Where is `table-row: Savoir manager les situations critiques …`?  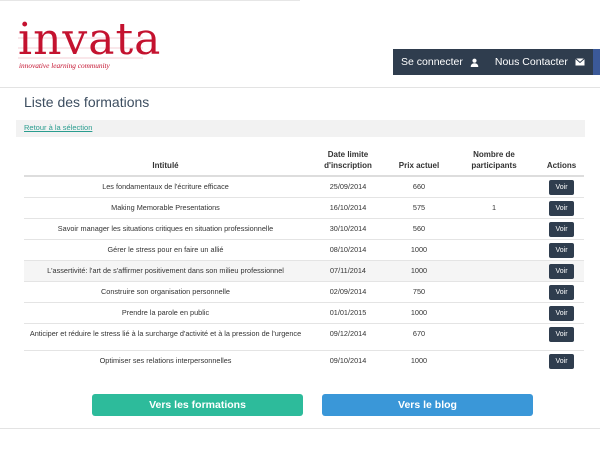
table-row: Savoir manager les situations critiques … is located at coordinates (304, 228).